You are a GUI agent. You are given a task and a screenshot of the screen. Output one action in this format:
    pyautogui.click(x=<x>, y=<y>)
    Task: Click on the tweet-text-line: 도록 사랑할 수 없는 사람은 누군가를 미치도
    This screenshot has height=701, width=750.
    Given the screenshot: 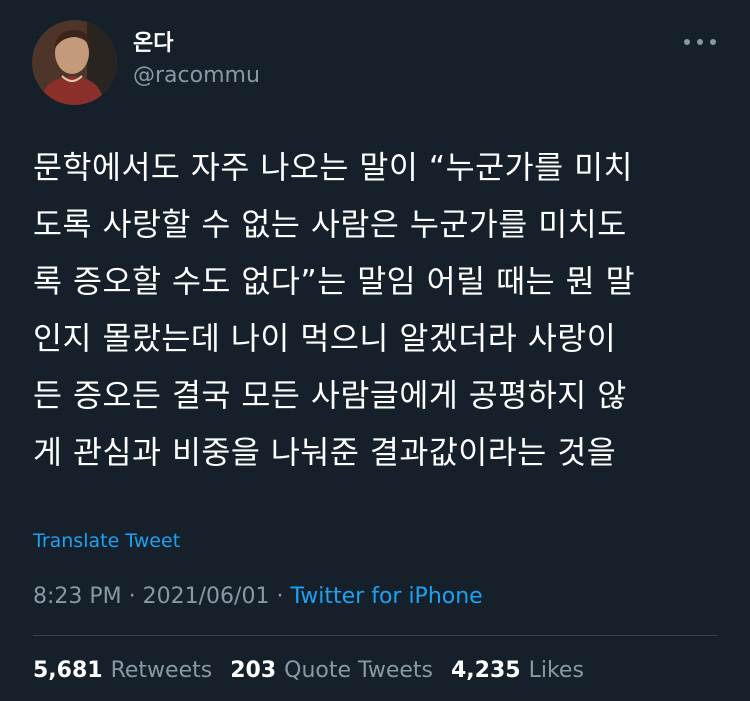 What is the action you would take?
    pyautogui.click(x=330, y=225)
    